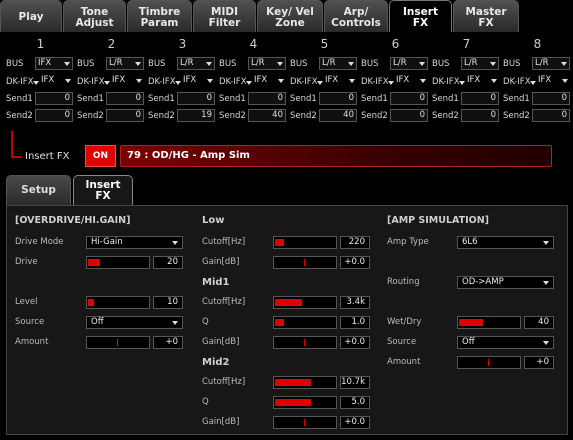 This screenshot has width=573, height=440. What do you see at coordinates (539, 362) in the screenshot?
I see `amp-amount-value: +0` at bounding box center [539, 362].